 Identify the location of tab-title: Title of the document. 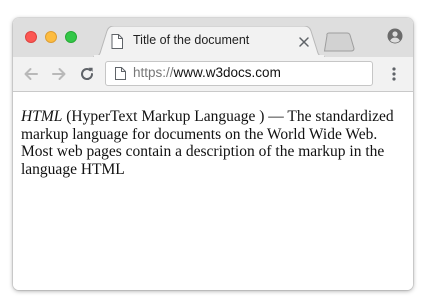
(191, 40).